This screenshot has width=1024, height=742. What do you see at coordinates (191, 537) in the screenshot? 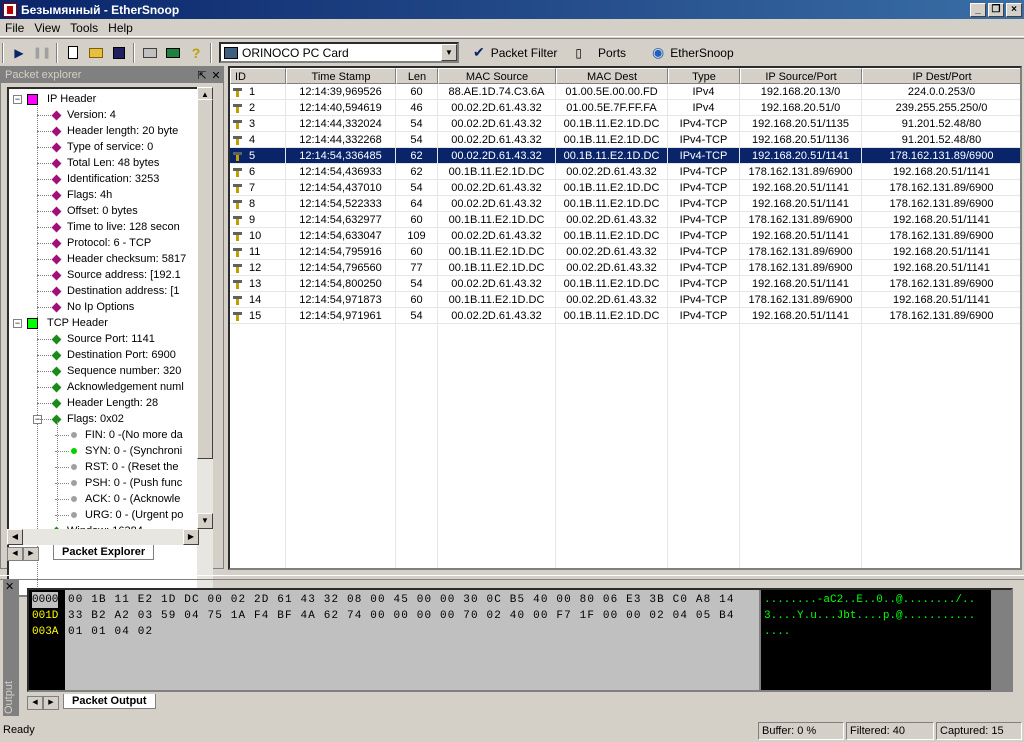
I see `scroll-right-button: ▶` at bounding box center [191, 537].